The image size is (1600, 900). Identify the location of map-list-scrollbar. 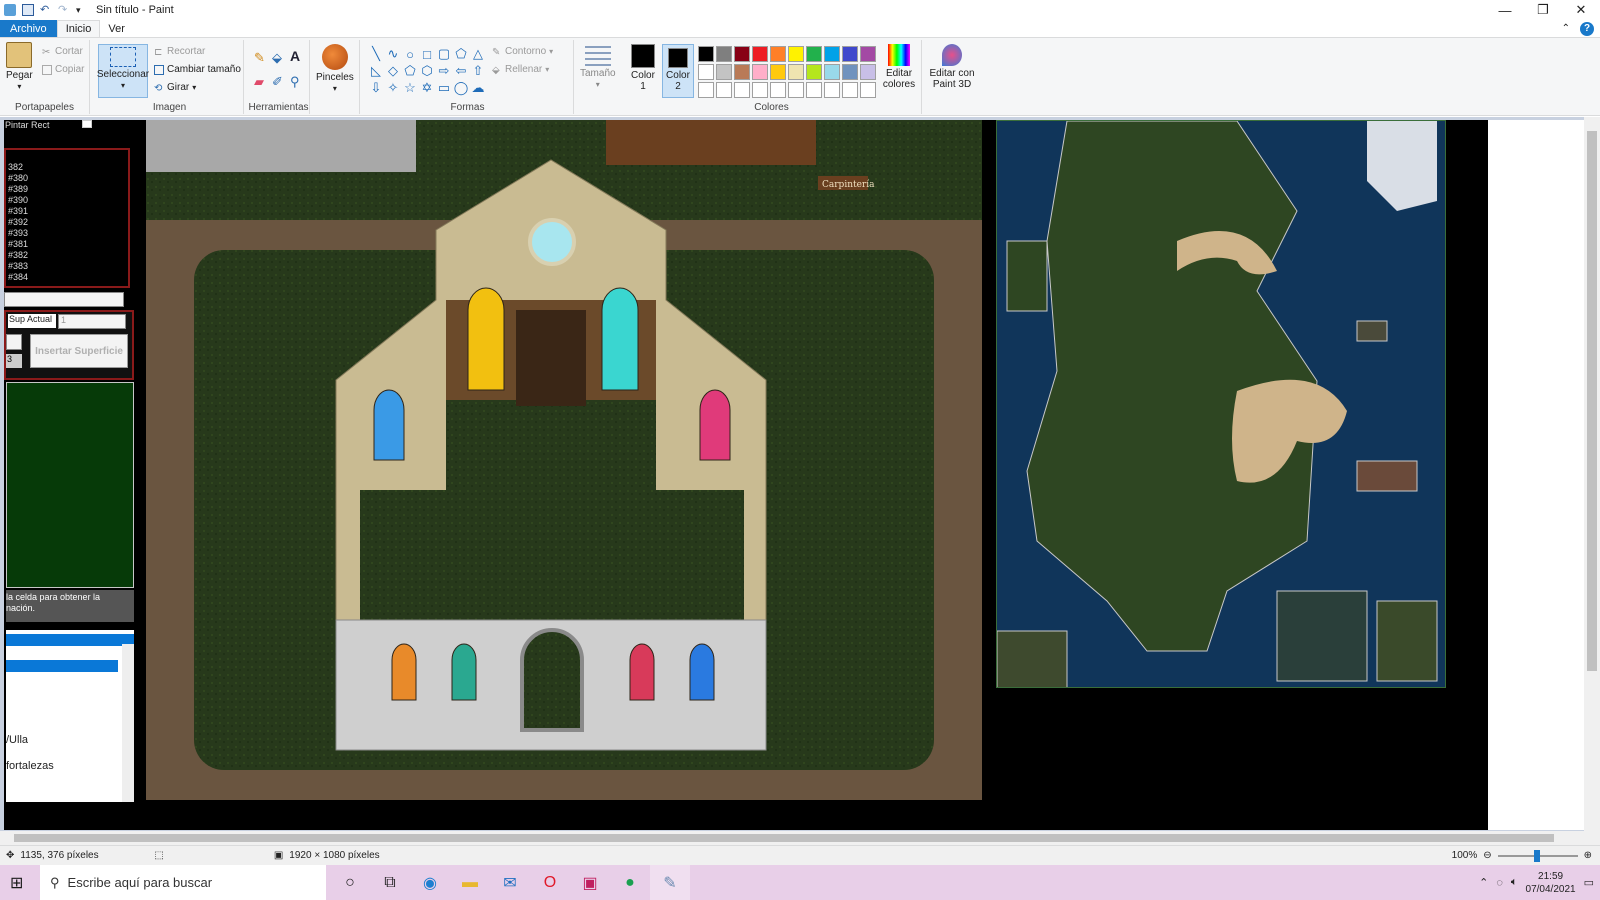
(128, 723).